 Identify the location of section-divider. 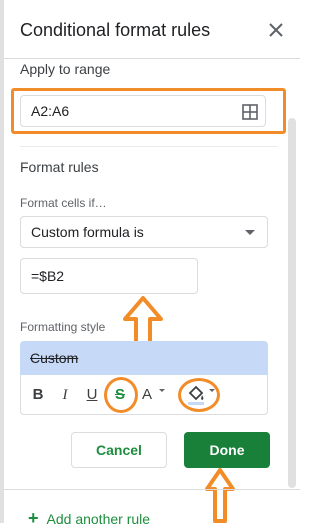
(149, 146).